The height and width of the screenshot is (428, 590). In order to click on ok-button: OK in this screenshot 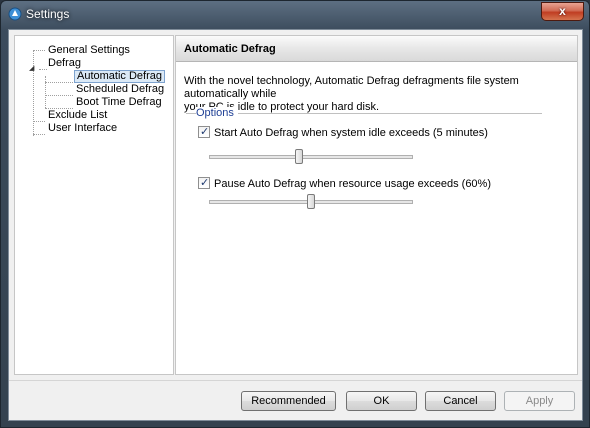, I will do `click(381, 401)`.